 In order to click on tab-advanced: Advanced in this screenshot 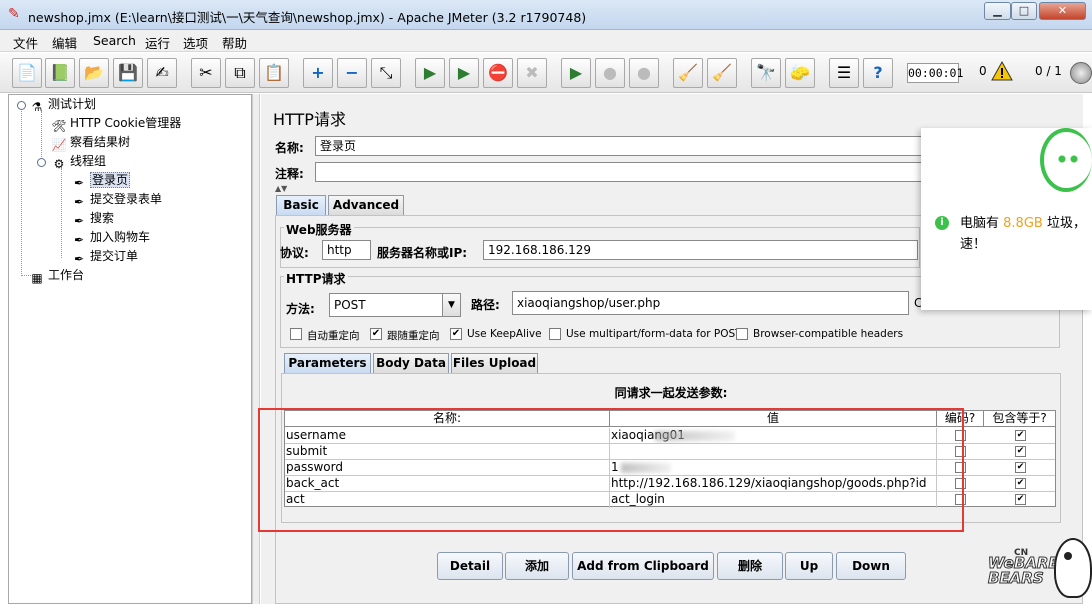, I will do `click(366, 205)`.